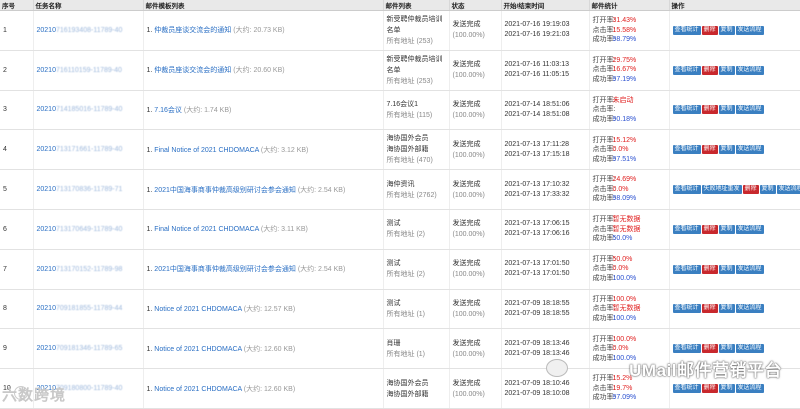  What do you see at coordinates (88, 229) in the screenshot?
I see `task-name-link: 20210713170649-11789-40` at bounding box center [88, 229].